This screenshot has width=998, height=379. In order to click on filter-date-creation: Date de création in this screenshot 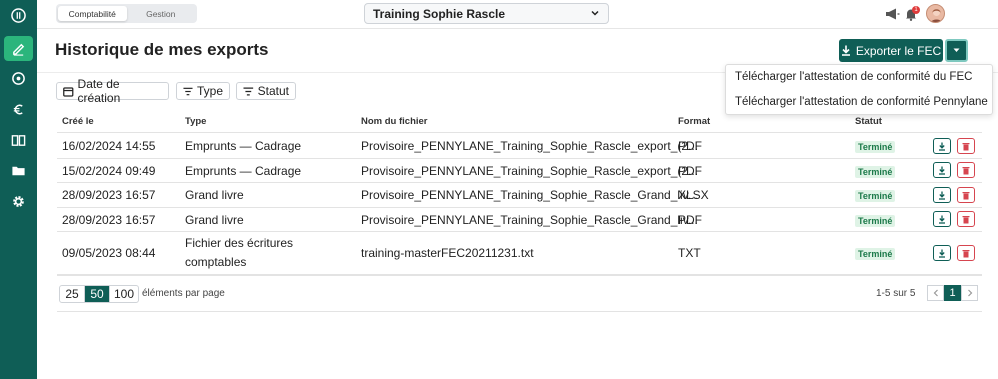, I will do `click(112, 91)`.